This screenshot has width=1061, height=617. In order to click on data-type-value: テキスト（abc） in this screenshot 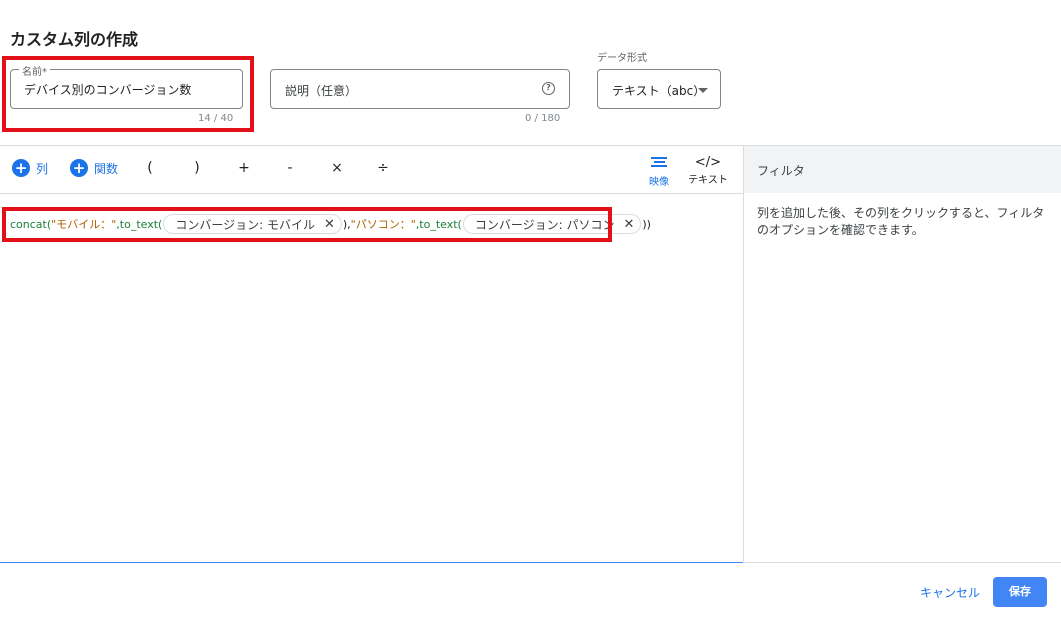, I will do `click(659, 91)`.